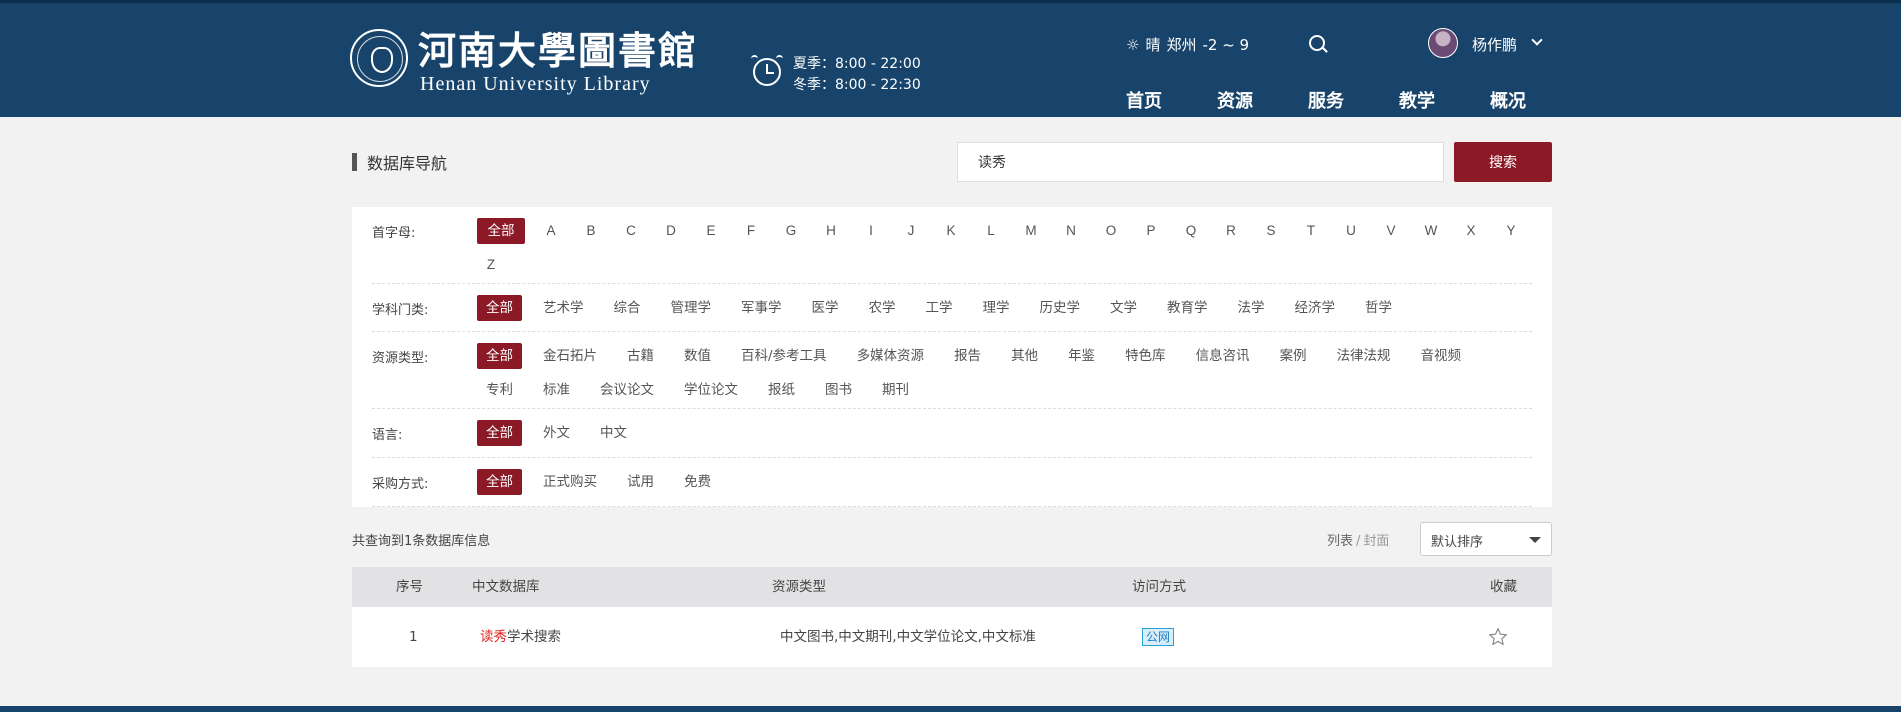 This screenshot has height=712, width=1901. What do you see at coordinates (784, 356) in the screenshot?
I see `resource-type-option: 百科/参考工具` at bounding box center [784, 356].